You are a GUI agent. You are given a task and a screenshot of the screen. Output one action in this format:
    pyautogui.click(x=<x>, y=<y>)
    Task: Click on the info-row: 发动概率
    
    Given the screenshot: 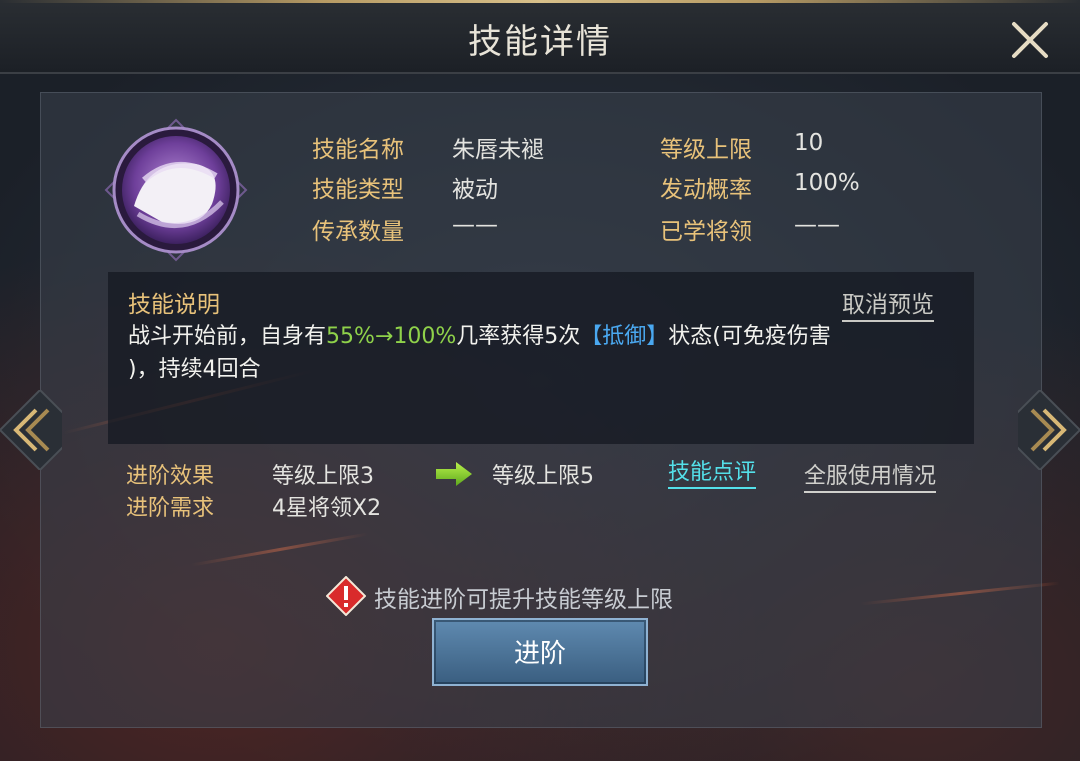 What is the action you would take?
    pyautogui.click(x=706, y=187)
    